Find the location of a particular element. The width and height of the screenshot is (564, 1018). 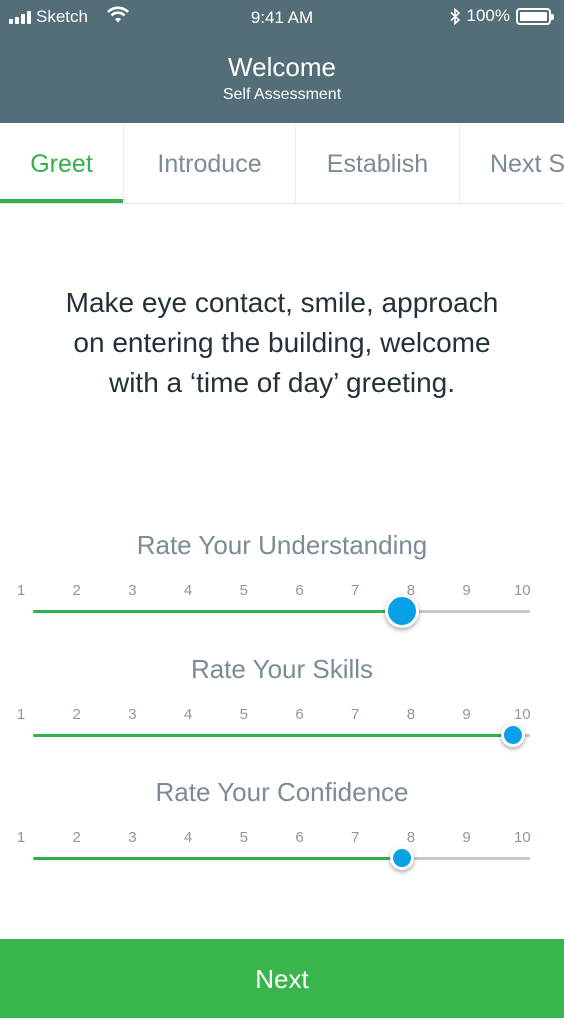

instruction-line-3: with a ‘time of day’ greeting. is located at coordinates (282, 382).